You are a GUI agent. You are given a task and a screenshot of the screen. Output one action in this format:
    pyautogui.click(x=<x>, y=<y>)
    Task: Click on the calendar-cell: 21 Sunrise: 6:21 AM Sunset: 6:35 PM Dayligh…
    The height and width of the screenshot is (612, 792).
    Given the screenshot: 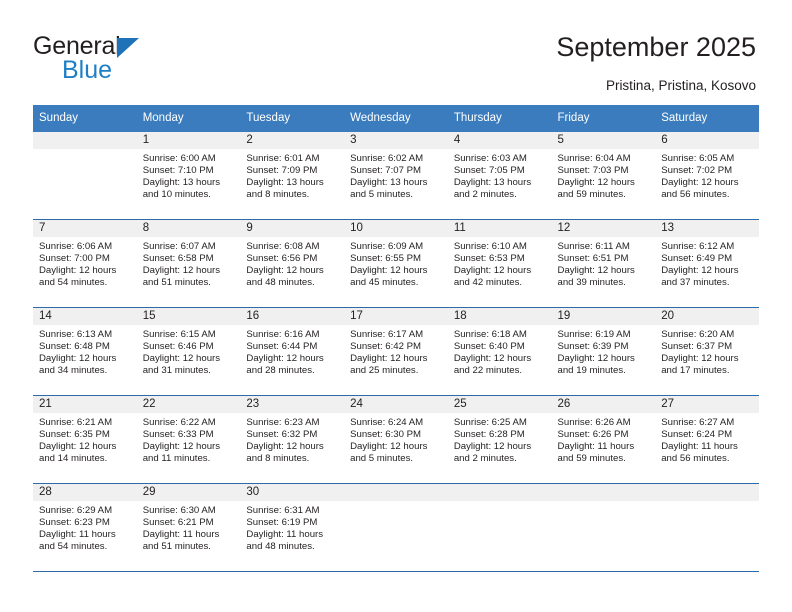 What is the action you would take?
    pyautogui.click(x=85, y=439)
    